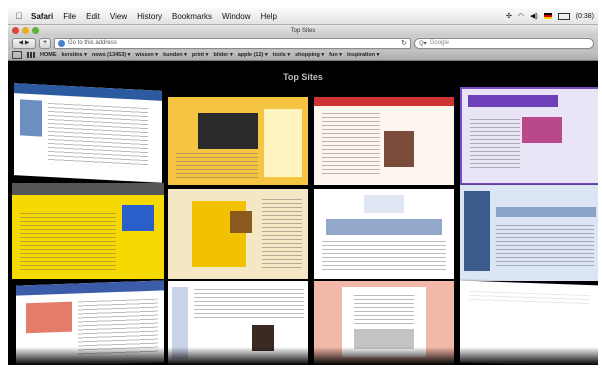 The width and height of the screenshot is (602, 372). Describe the element at coordinates (175, 55) in the screenshot. I see `bookmark-kunden: kunden ▾` at that location.